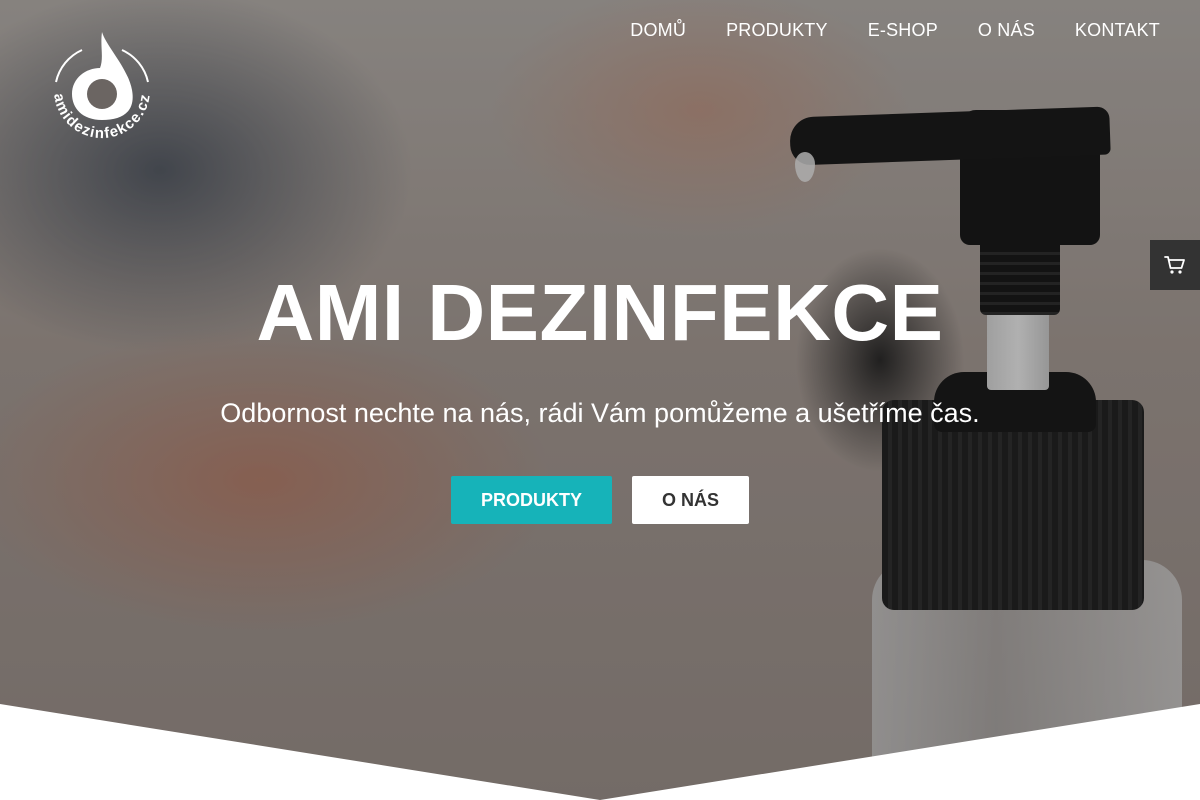 Image resolution: width=1200 pixels, height=800 pixels. Describe the element at coordinates (600, 312) in the screenshot. I see `hero-title: AMI DEZINFEKCE` at that location.